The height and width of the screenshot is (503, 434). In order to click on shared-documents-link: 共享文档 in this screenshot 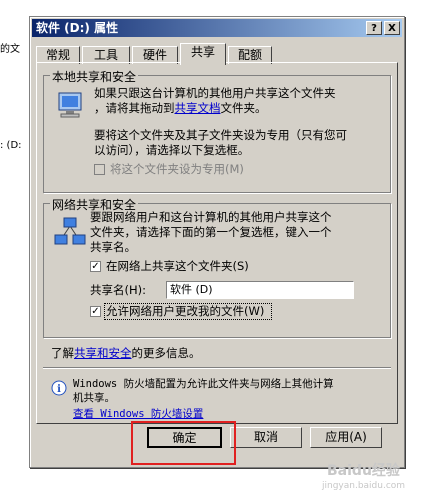, I will do `click(198, 108)`.